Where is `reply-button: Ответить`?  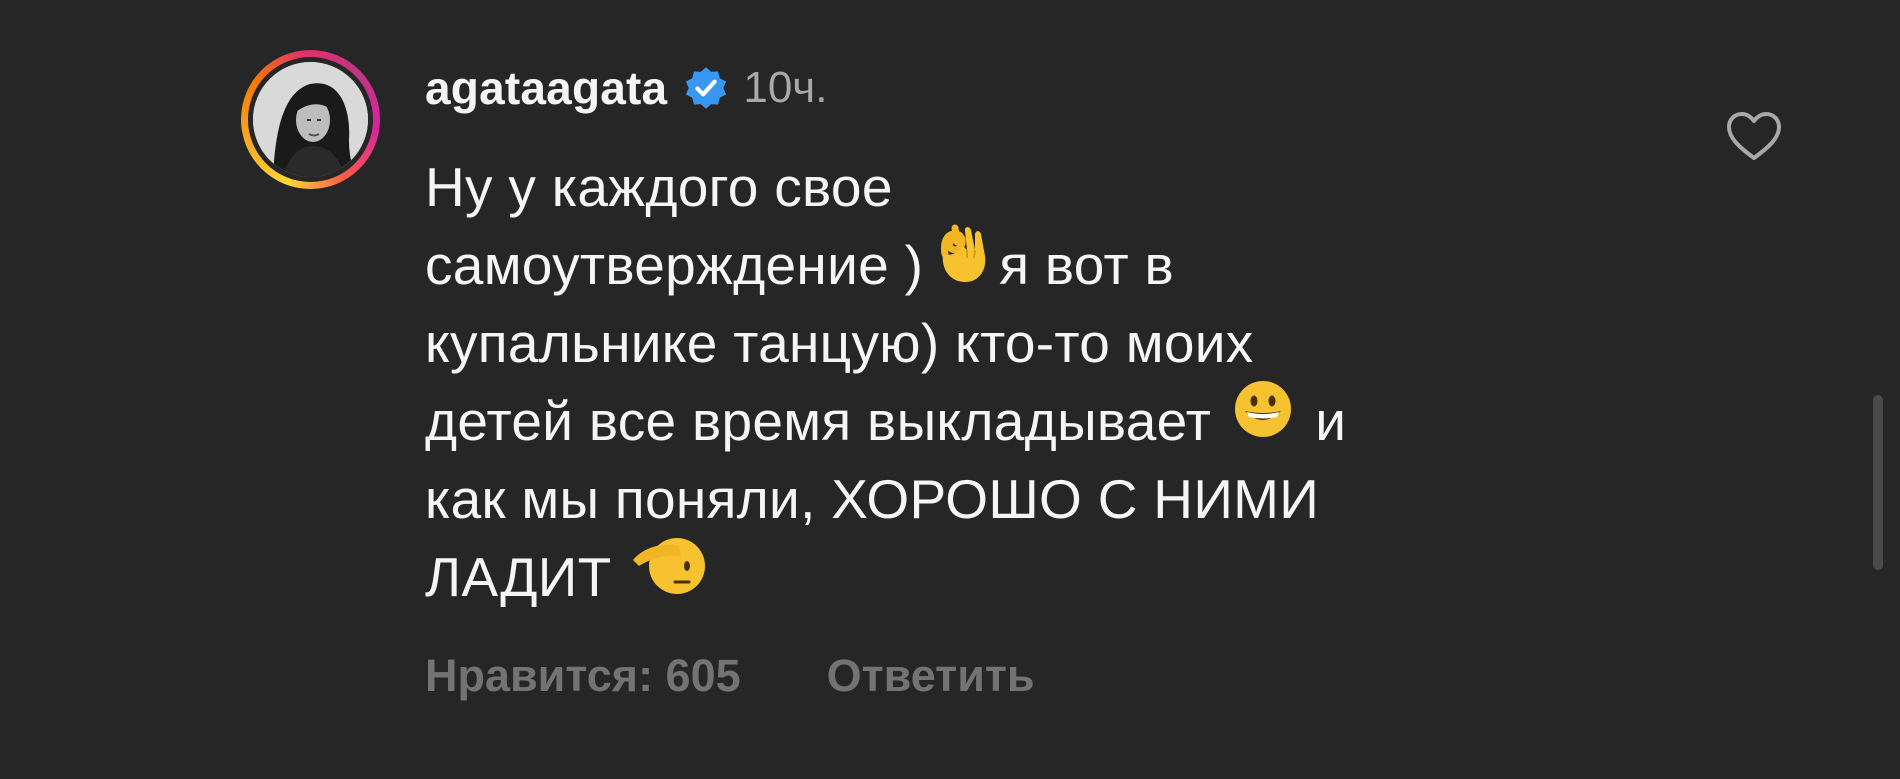 reply-button: Ответить is located at coordinates (931, 675).